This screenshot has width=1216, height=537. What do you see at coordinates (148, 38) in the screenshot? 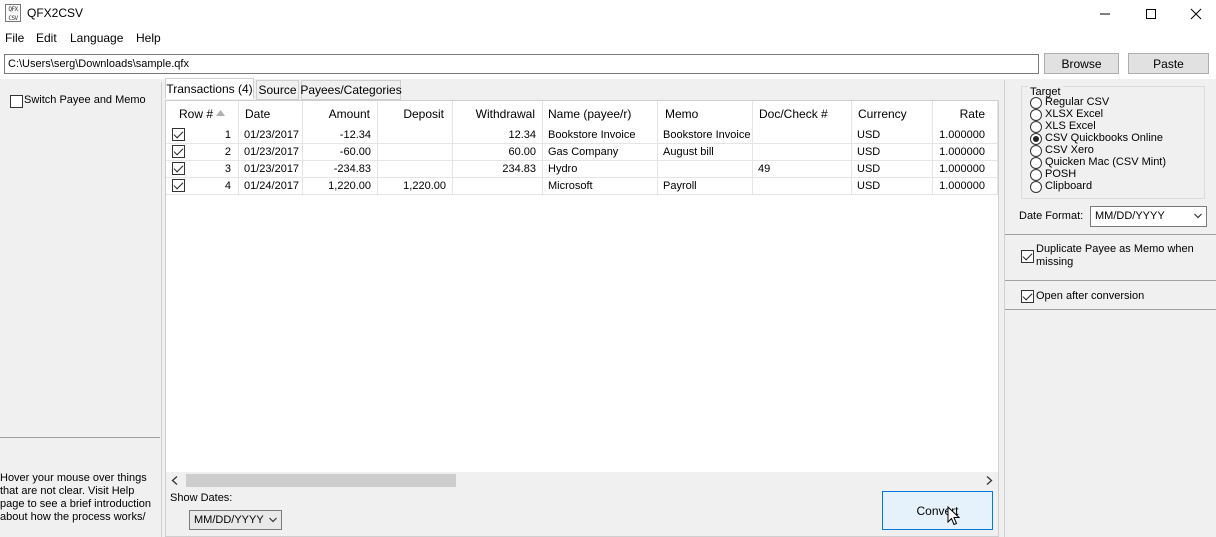
I see `menu-help: Help` at bounding box center [148, 38].